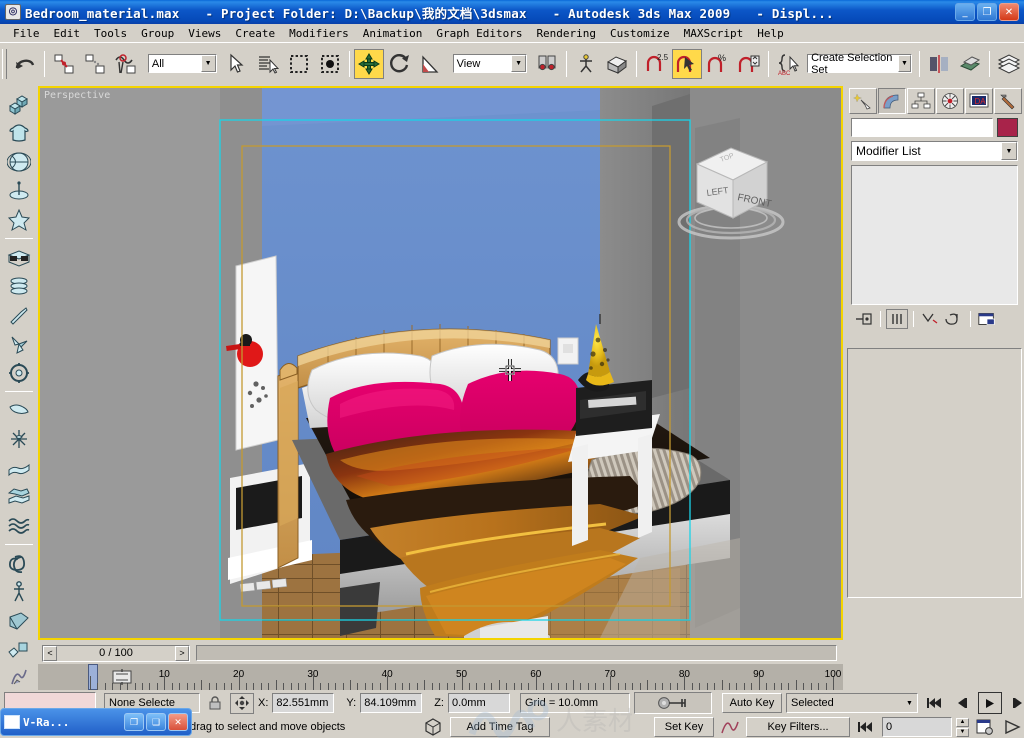 The width and height of the screenshot is (1024, 738). I want to click on standard-primitives-icon, so click(19, 104).